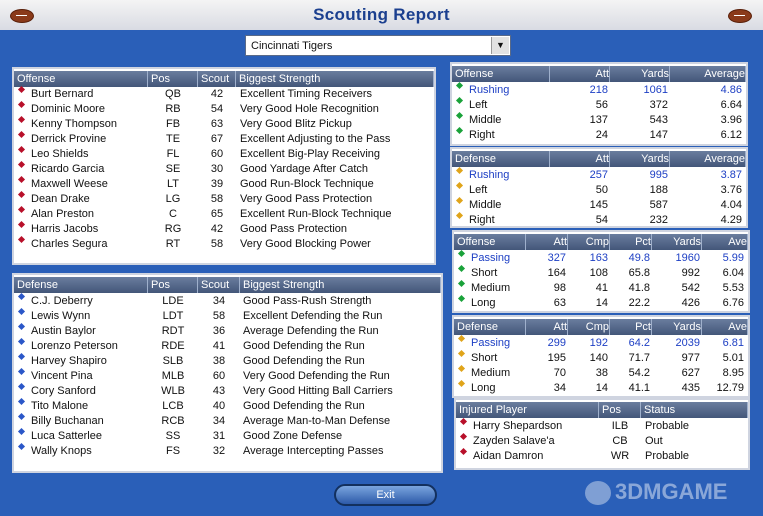  I want to click on stat-row: Middle 137 543 3.96, so click(599, 119).